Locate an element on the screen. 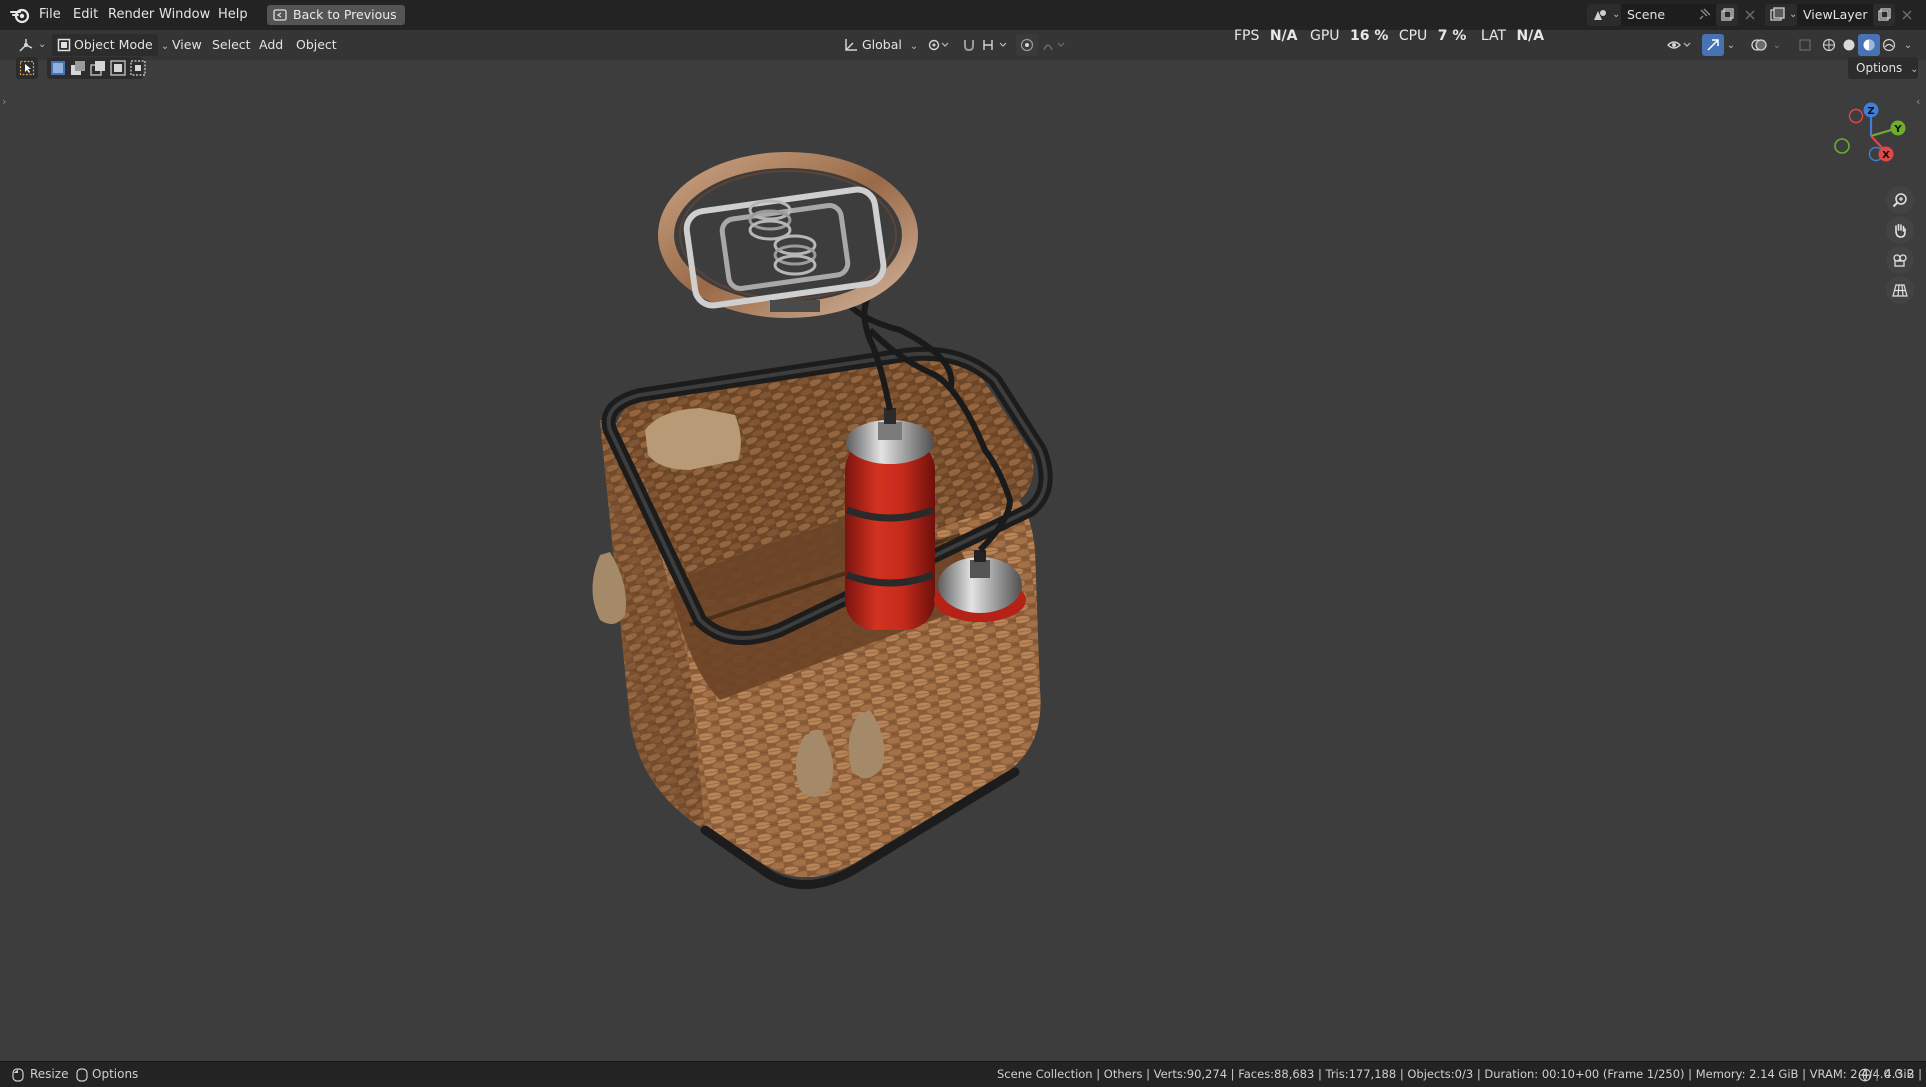 The image size is (1926, 1087). select-new-icon is located at coordinates (58, 68).